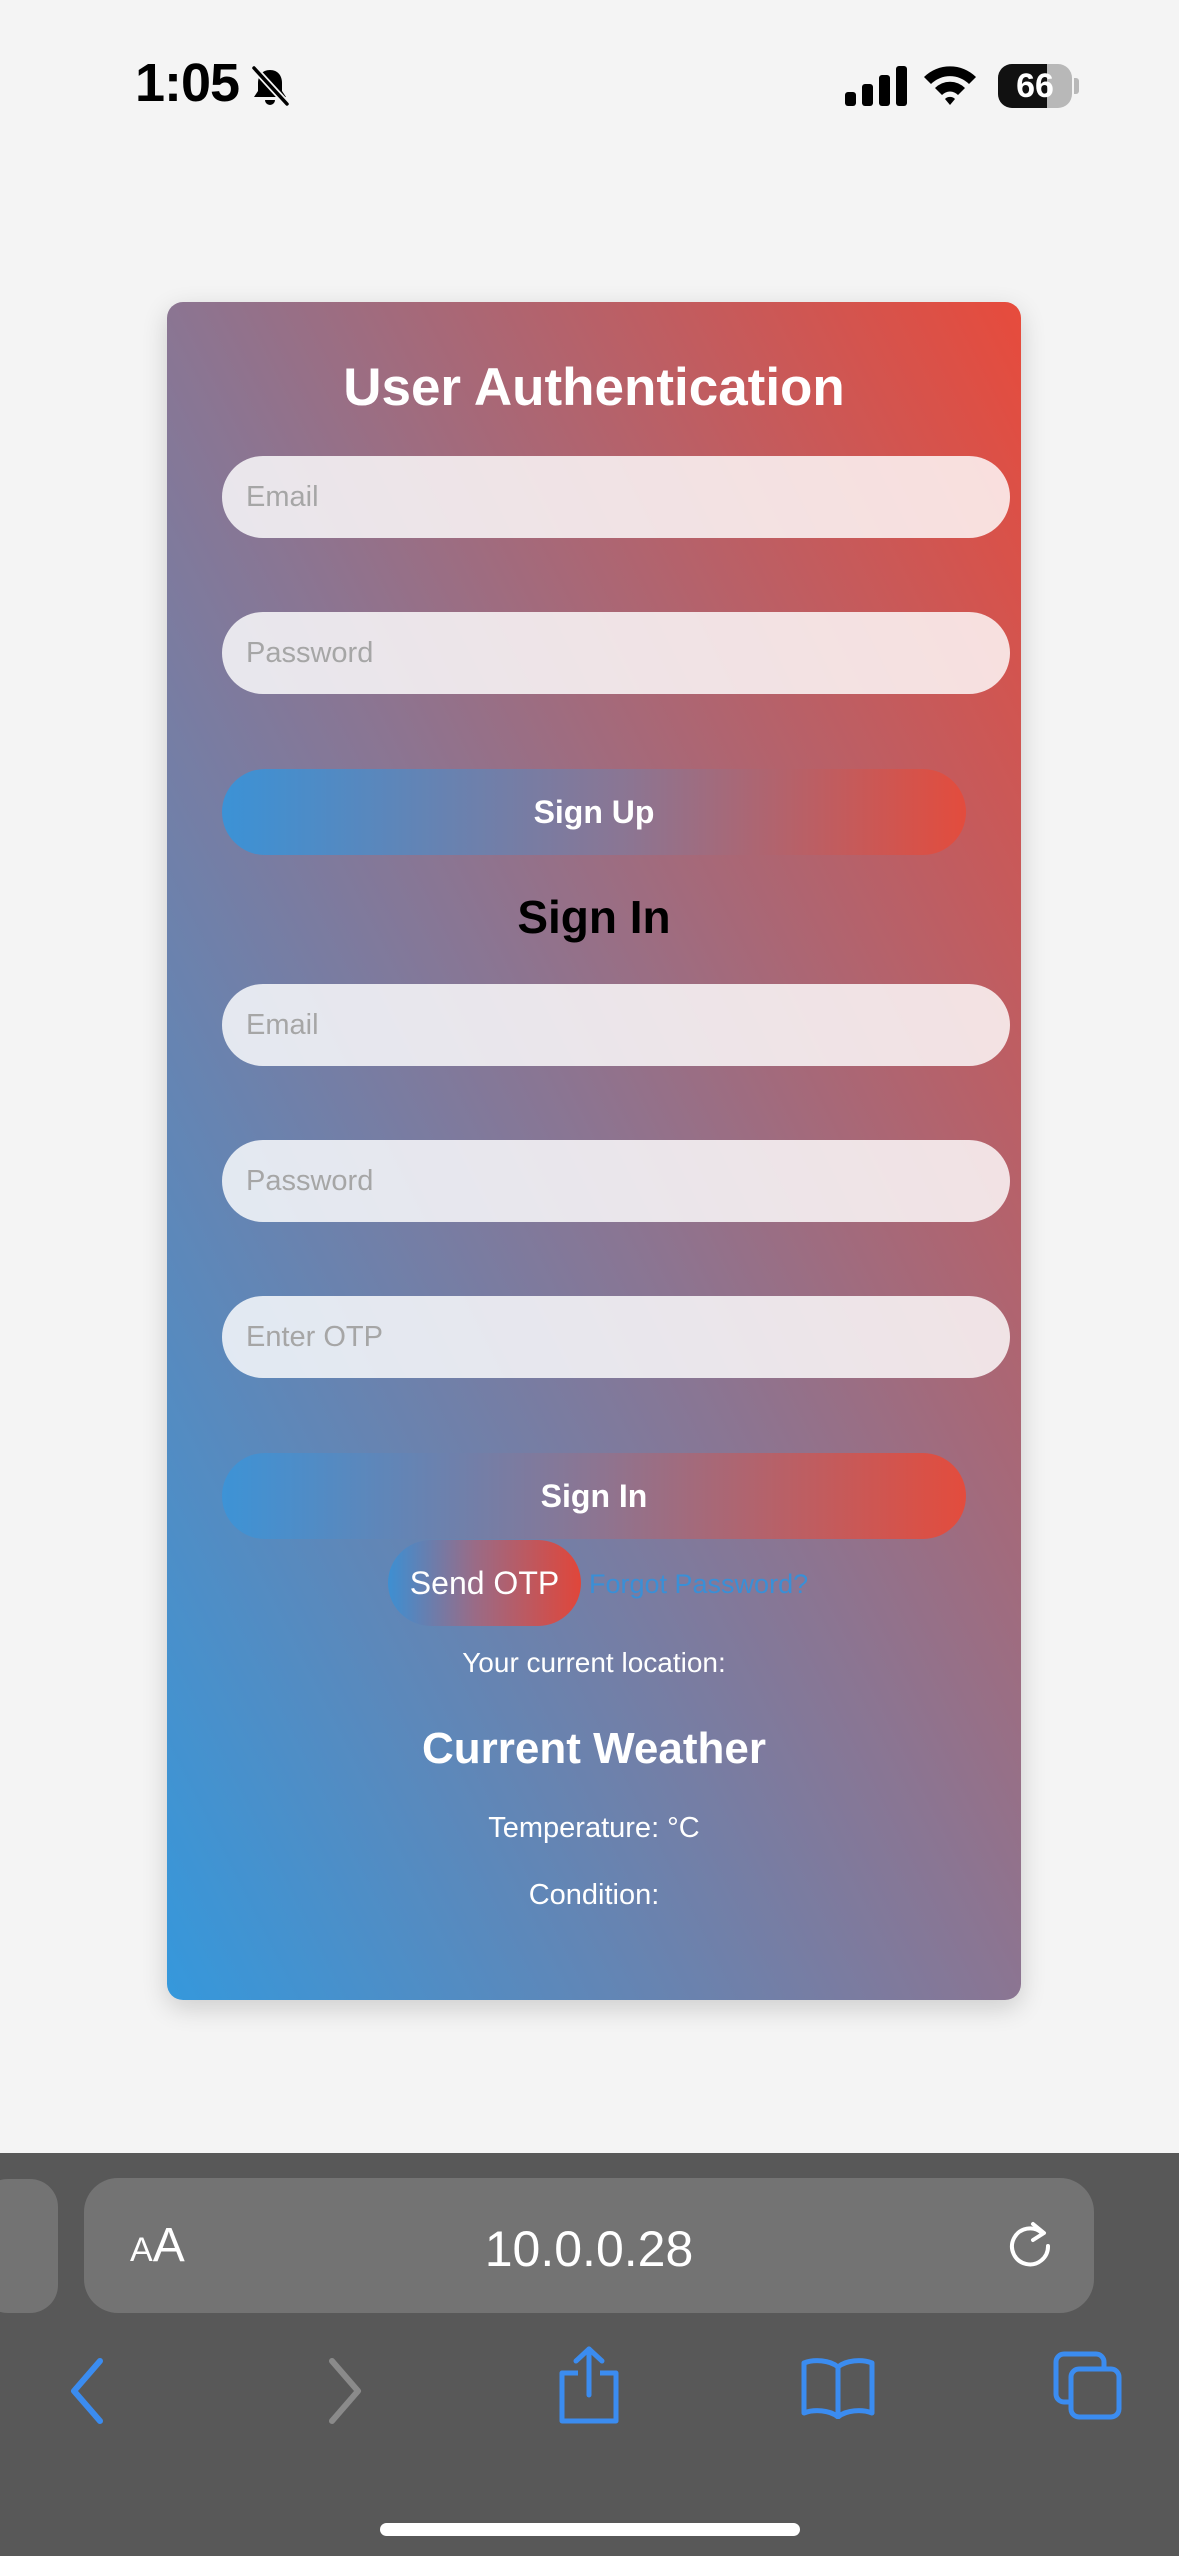  What do you see at coordinates (594, 1895) in the screenshot?
I see `condition-text: Condition:` at bounding box center [594, 1895].